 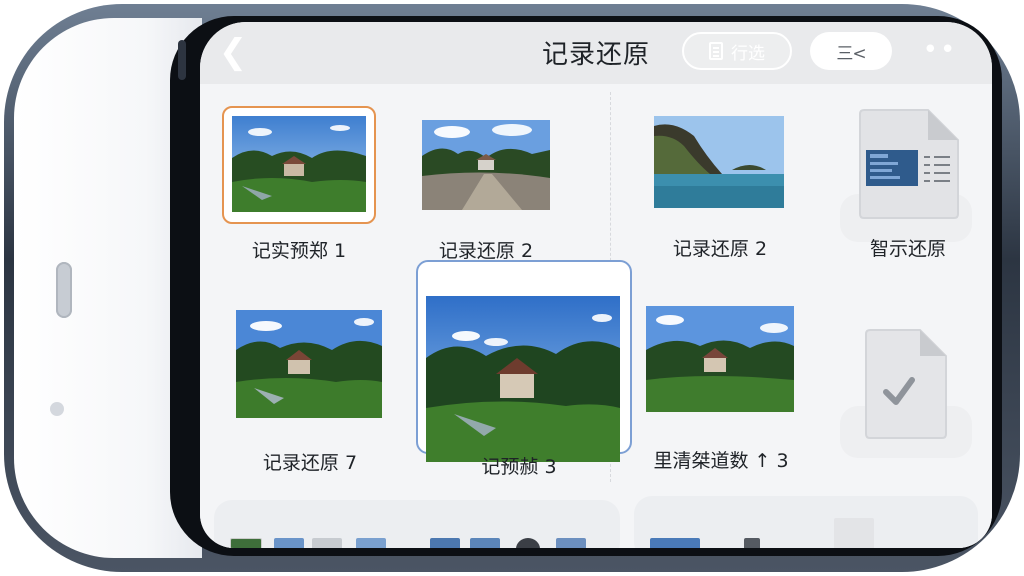 I want to click on record-caption-4: 智示还原, so click(x=907, y=249).